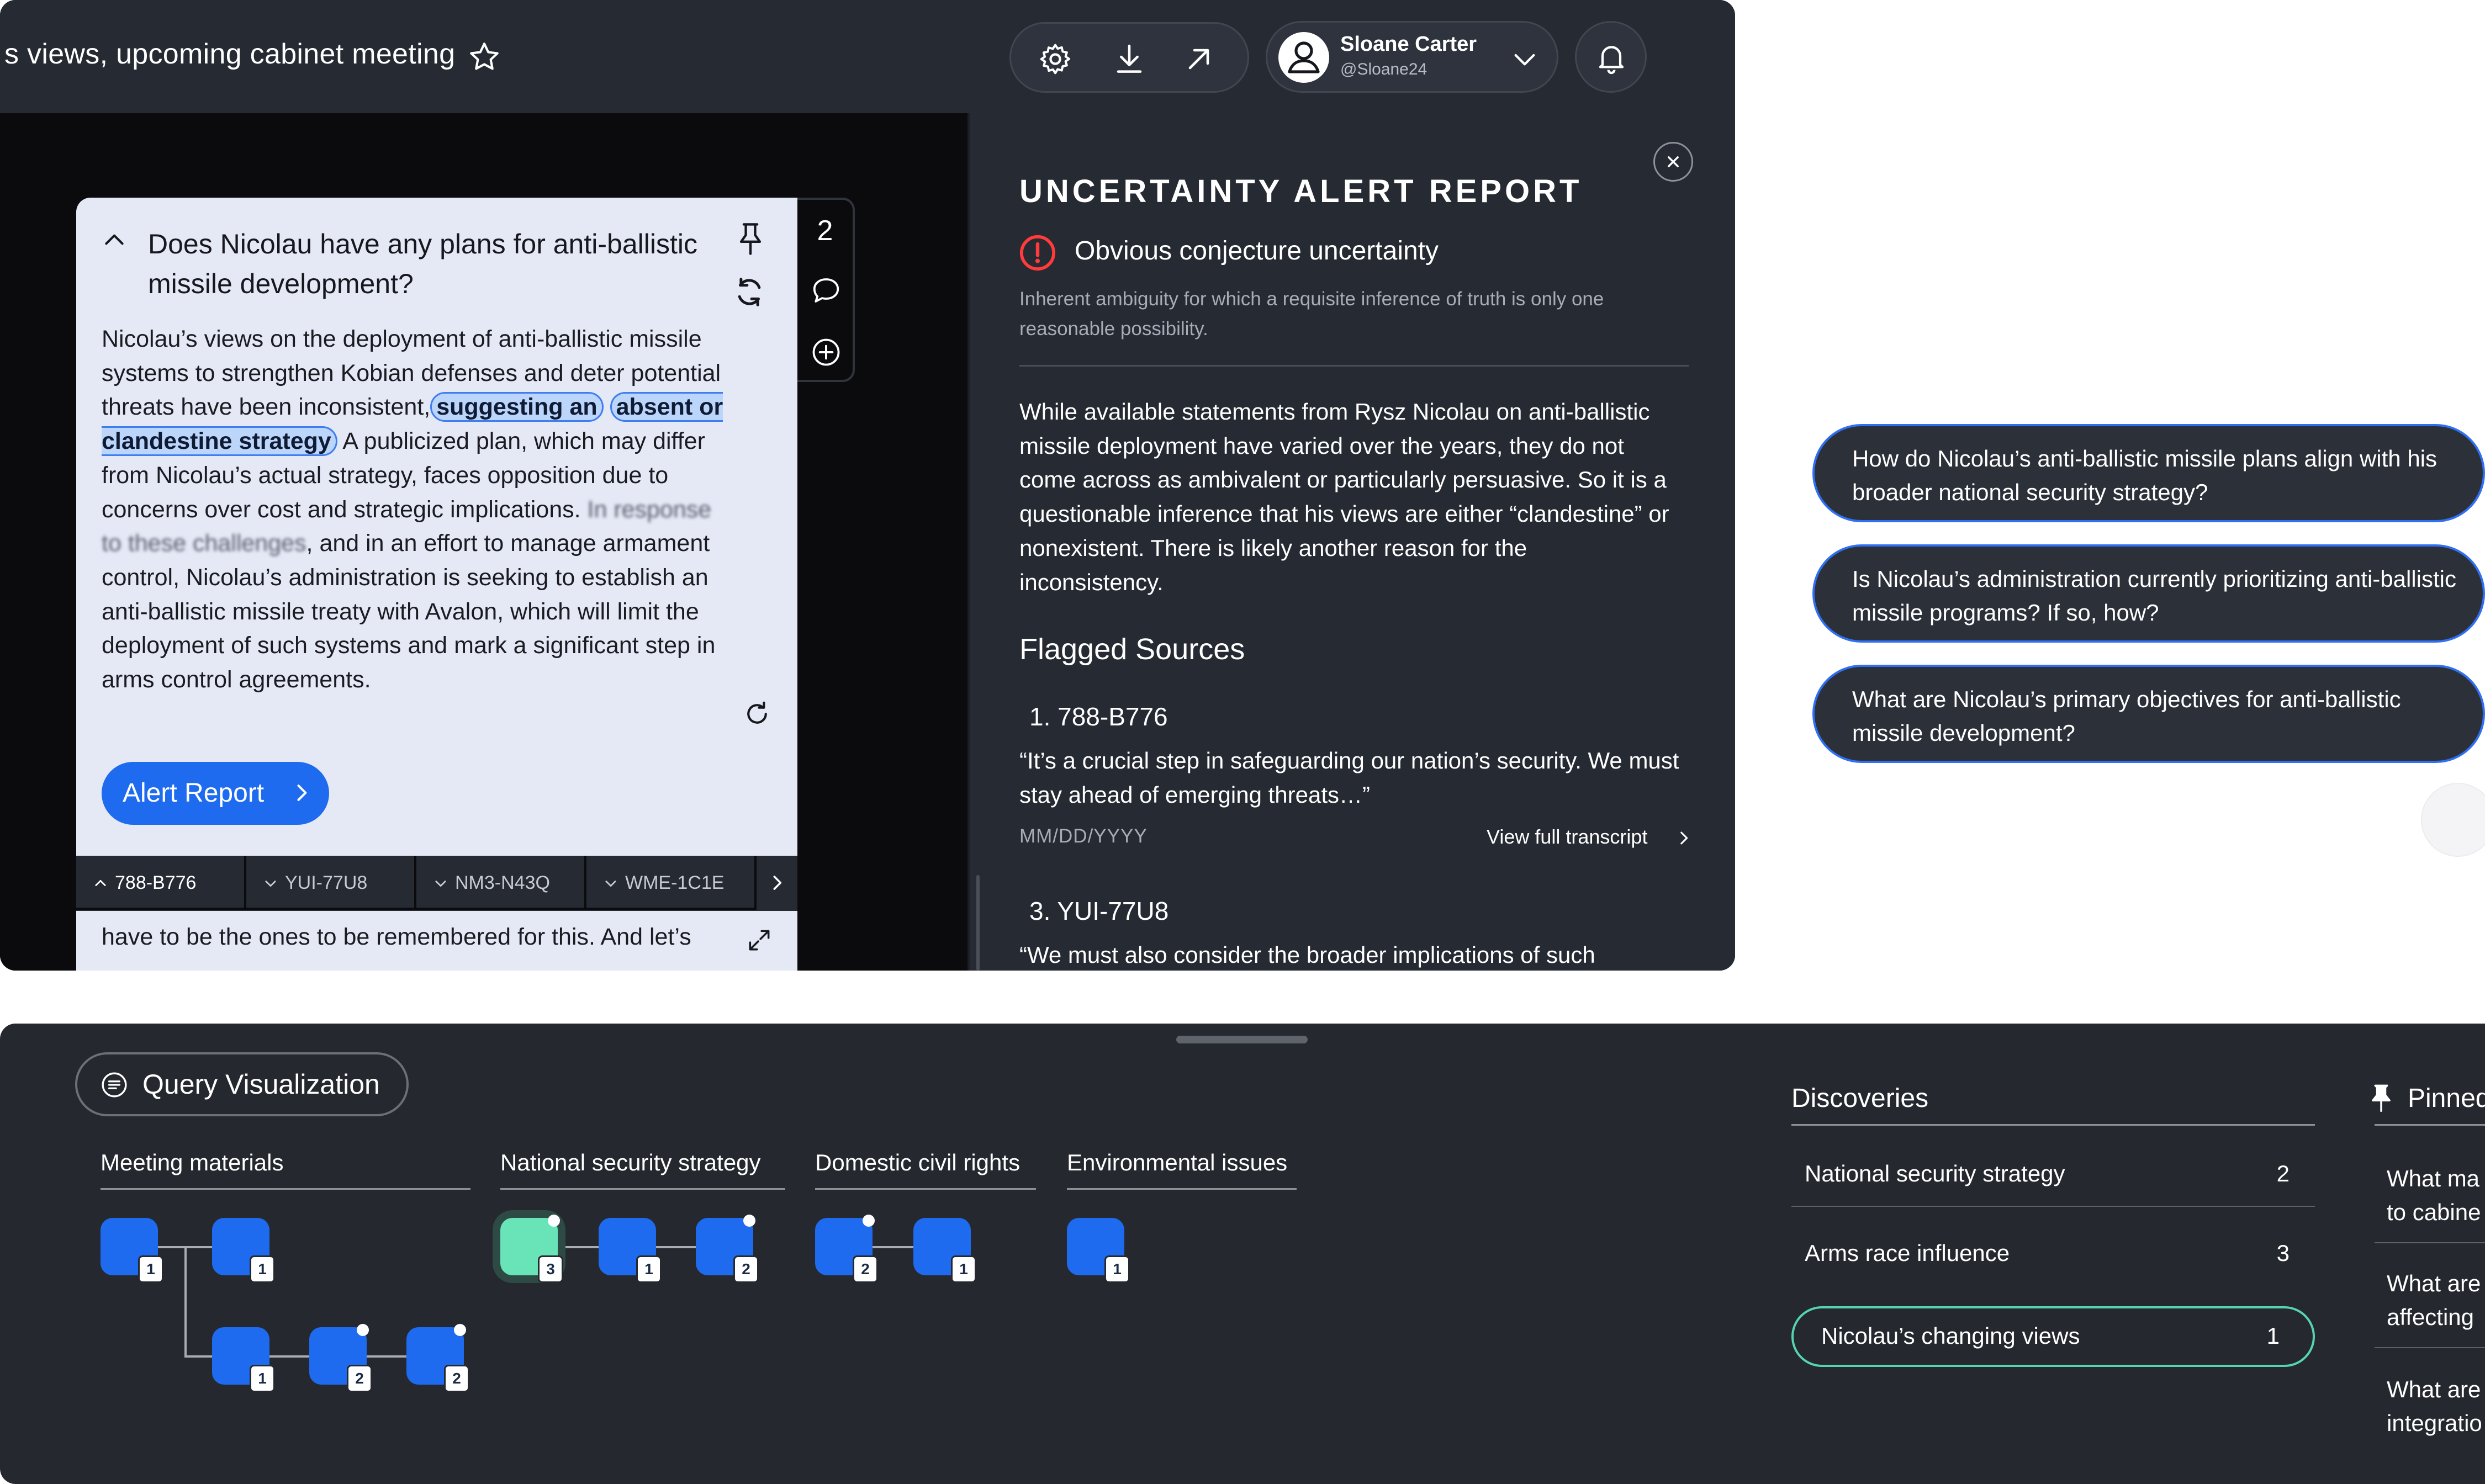 This screenshot has height=1484, width=2485. What do you see at coordinates (192, 1162) in the screenshot?
I see `category-label: Meeting materials` at bounding box center [192, 1162].